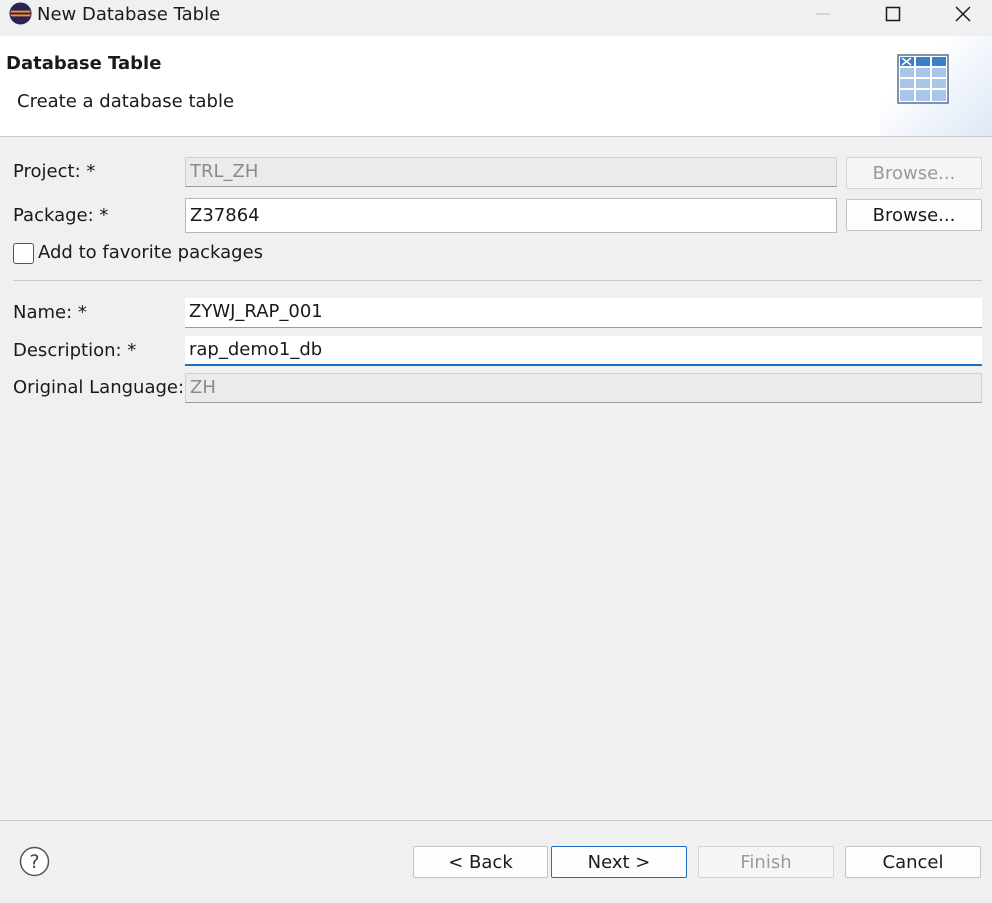  What do you see at coordinates (54, 171) in the screenshot?
I see `project-label: Project: *` at bounding box center [54, 171].